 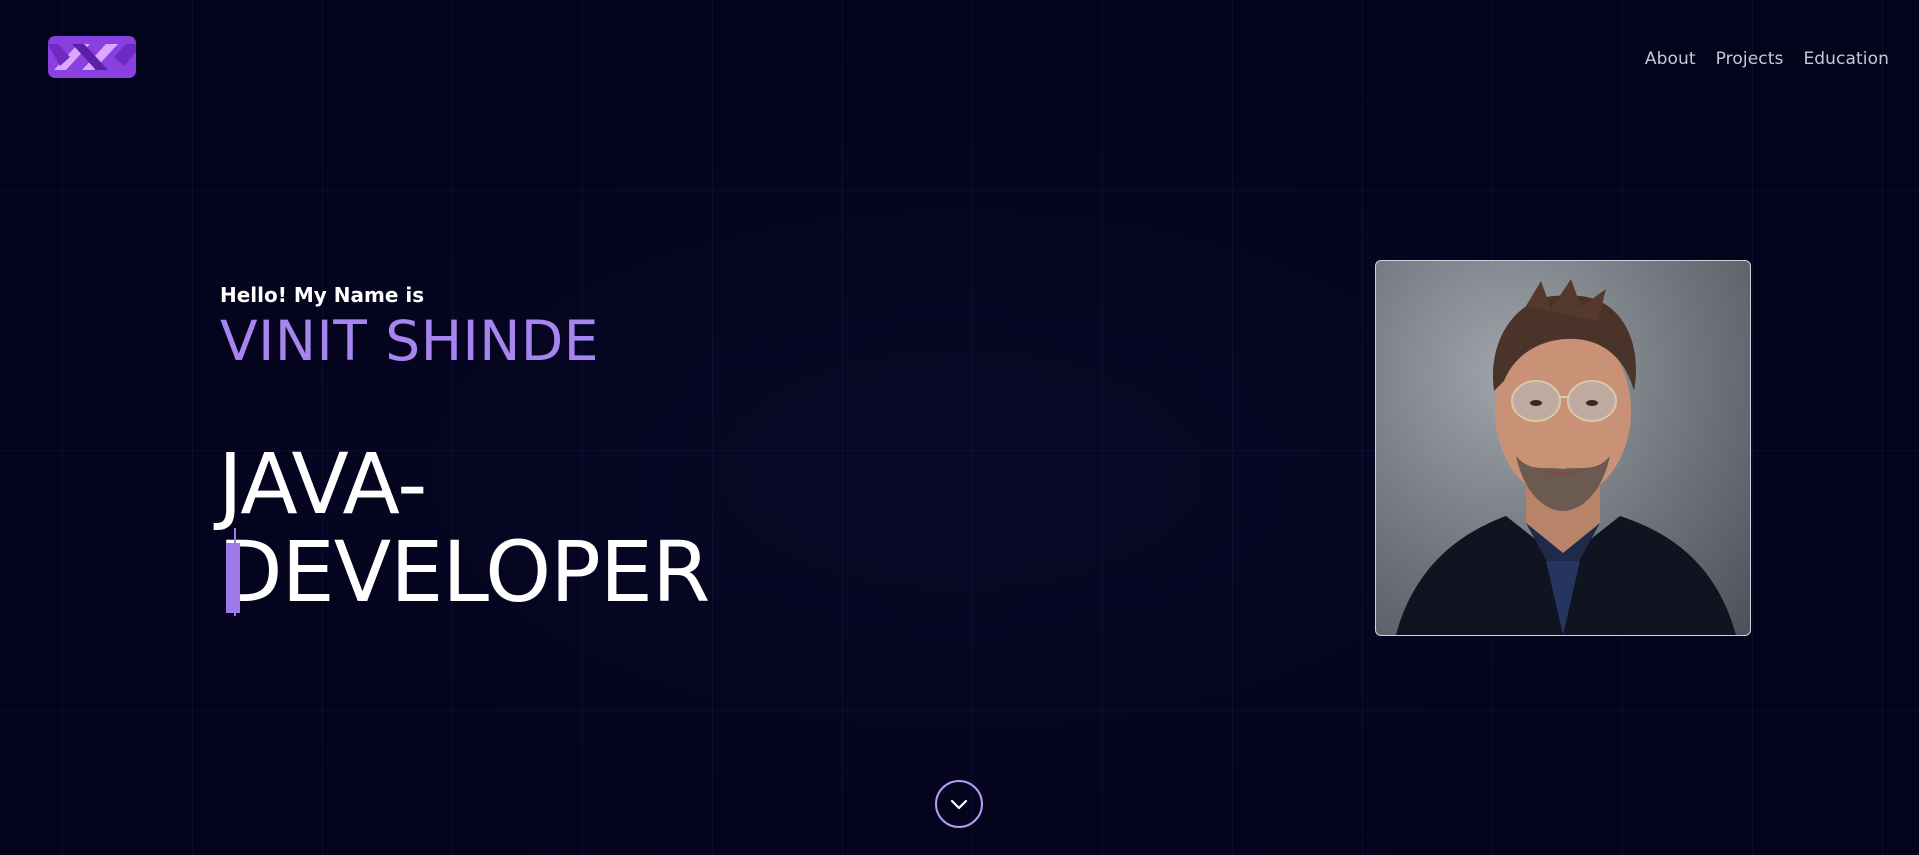 I want to click on typing-cursor, so click(x=233, y=578).